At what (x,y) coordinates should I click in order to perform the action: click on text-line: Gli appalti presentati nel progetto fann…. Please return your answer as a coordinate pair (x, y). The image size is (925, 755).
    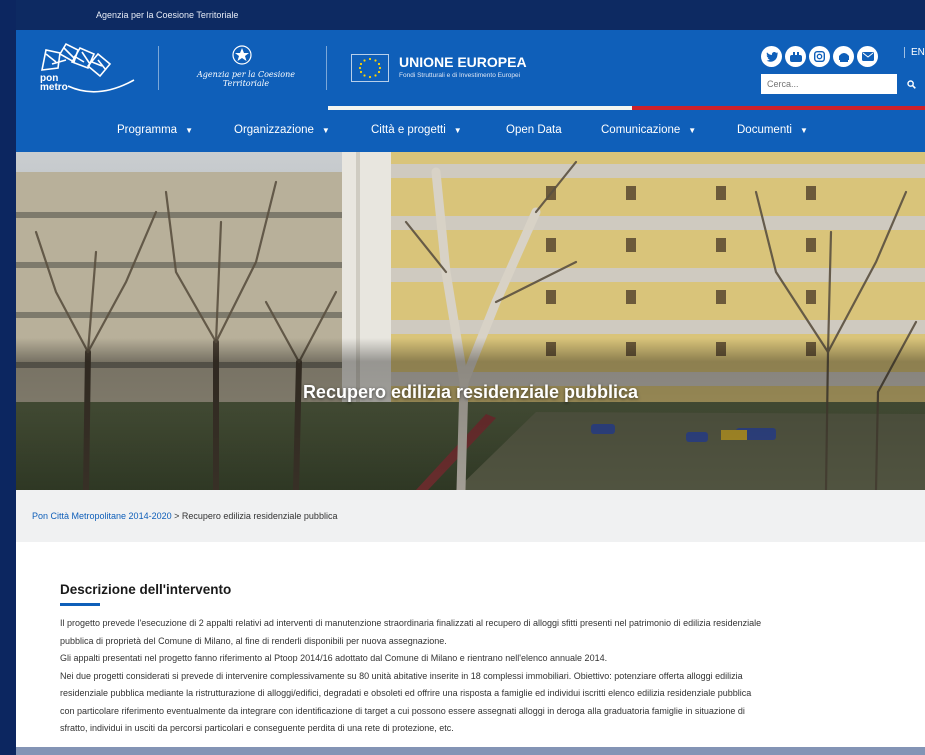
    Looking at the image, I should click on (334, 658).